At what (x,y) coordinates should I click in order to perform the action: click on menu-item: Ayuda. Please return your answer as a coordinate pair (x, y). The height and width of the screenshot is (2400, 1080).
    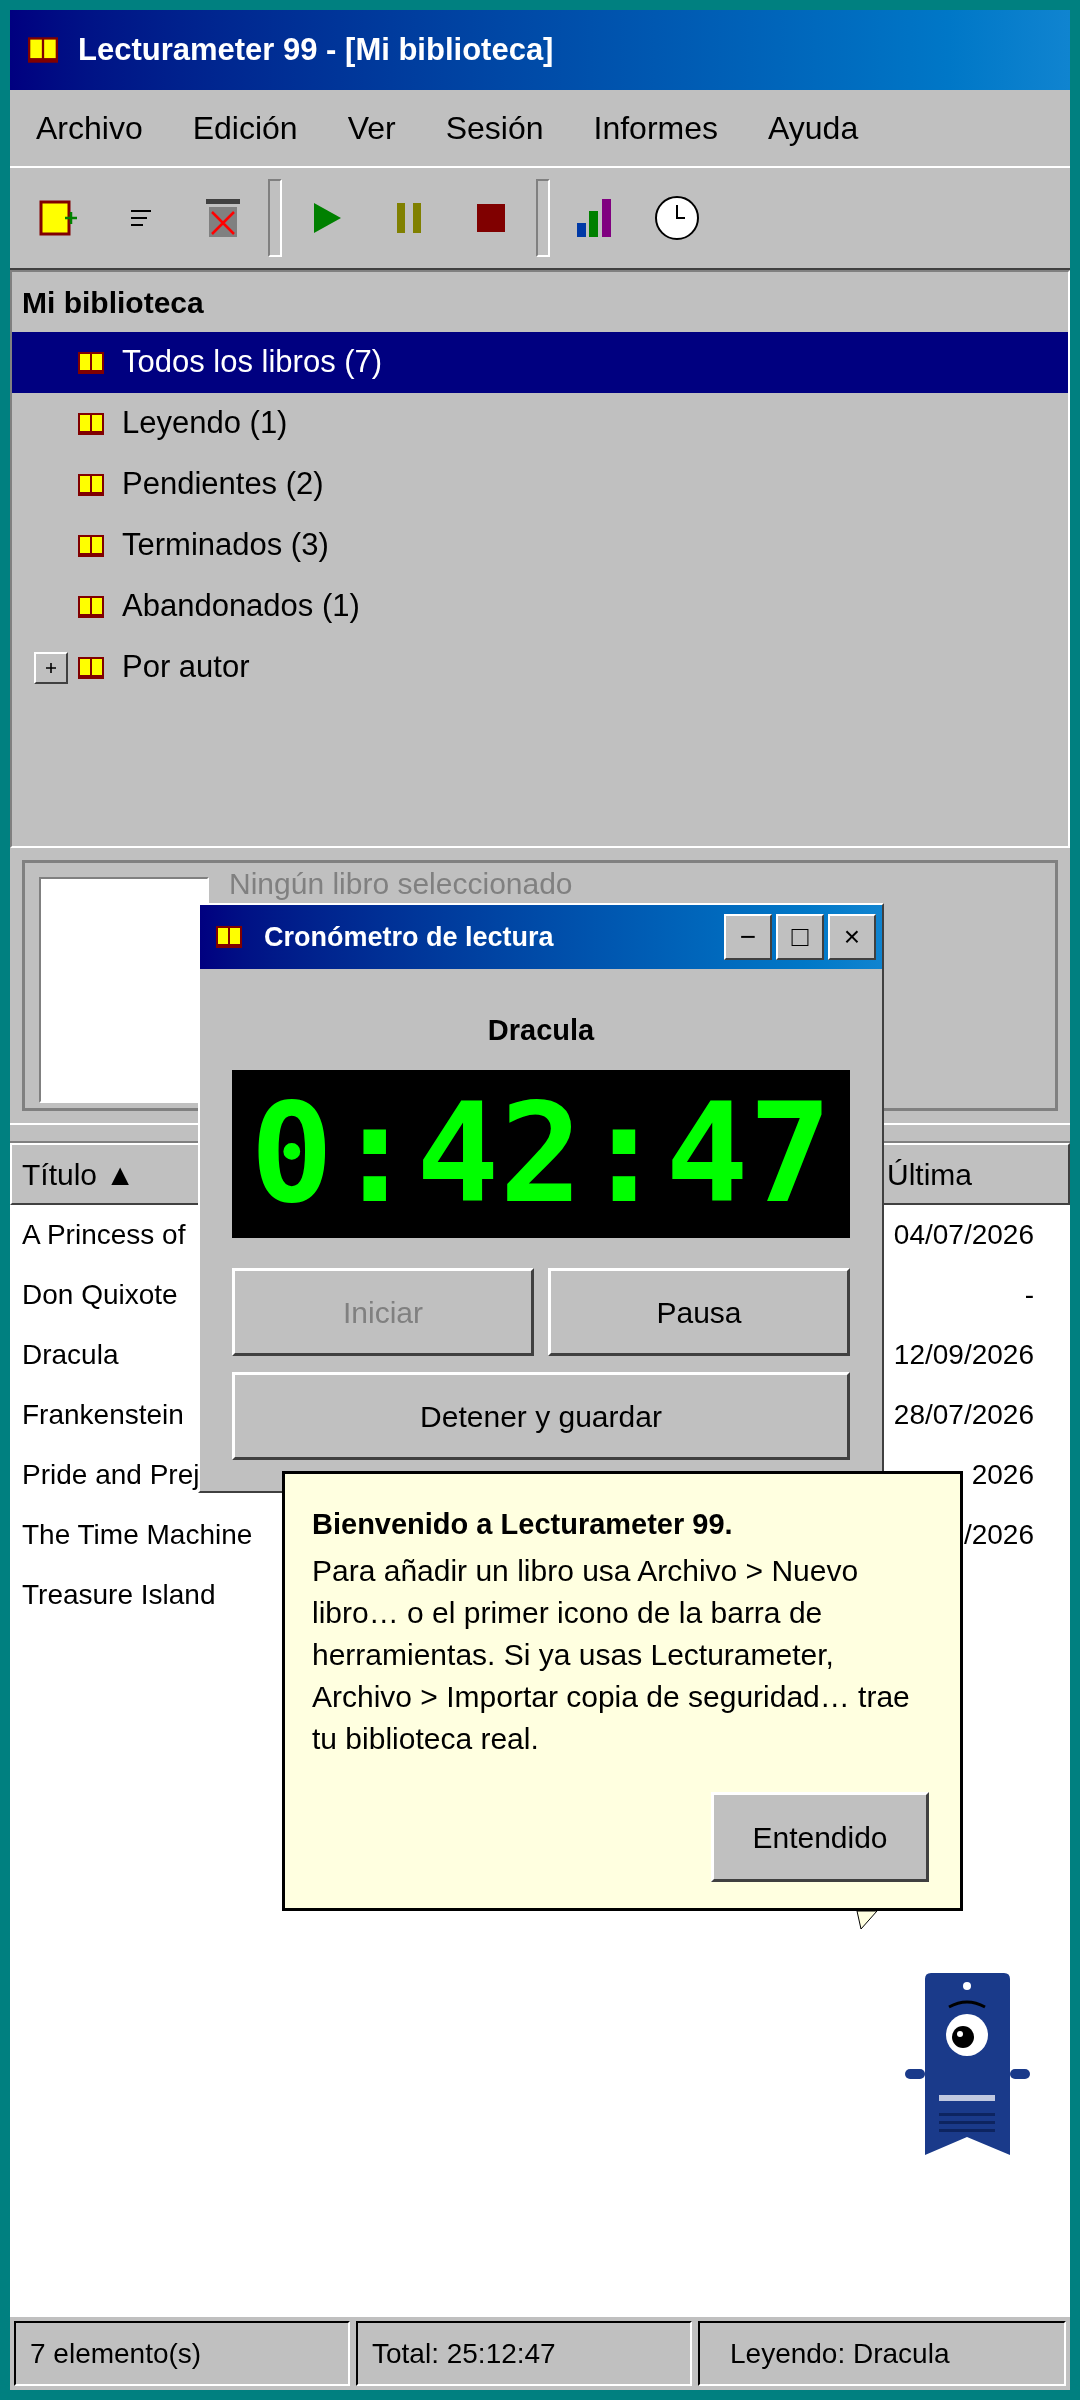
    Looking at the image, I should click on (813, 128).